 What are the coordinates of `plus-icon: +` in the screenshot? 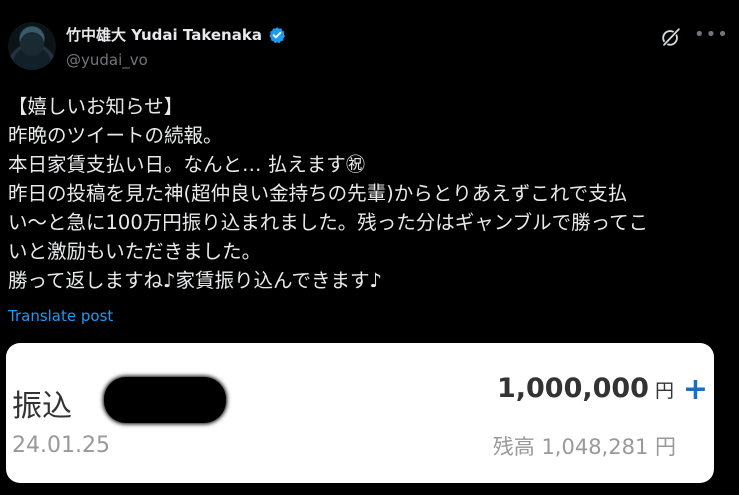 It's located at (695, 389).